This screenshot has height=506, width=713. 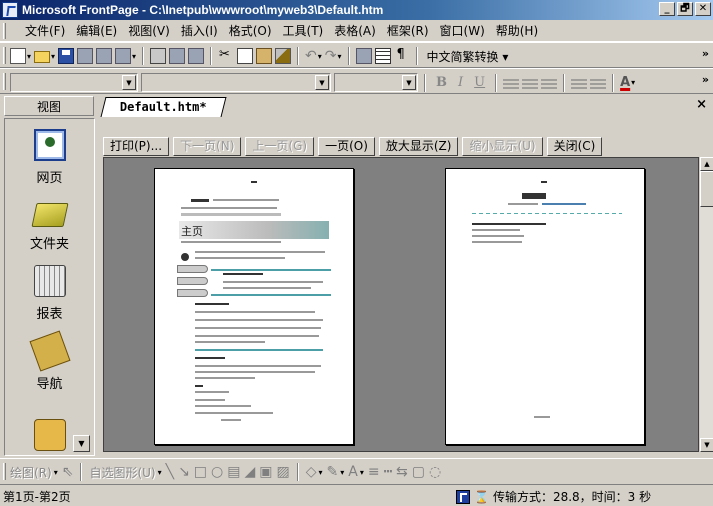 I want to click on bullets-icon, so click(x=598, y=82).